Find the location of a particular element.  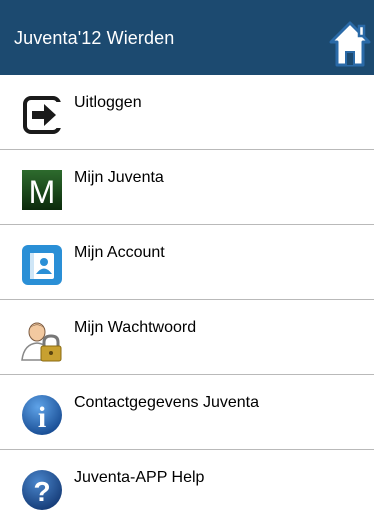

menu-item-mijn-juventa: M Mijn Juventa is located at coordinates (187, 187).